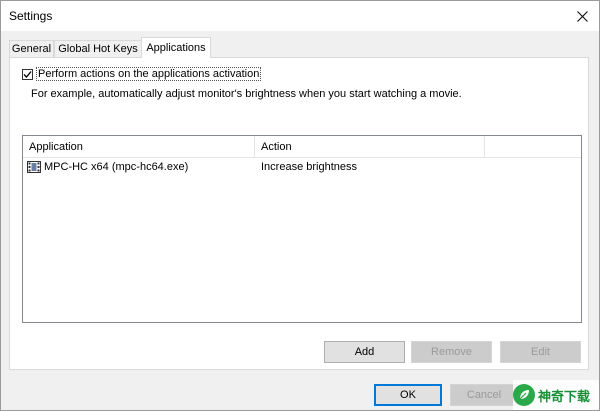 The width and height of the screenshot is (600, 411). Describe the element at coordinates (451, 352) in the screenshot. I see `remove-button: Remove` at that location.